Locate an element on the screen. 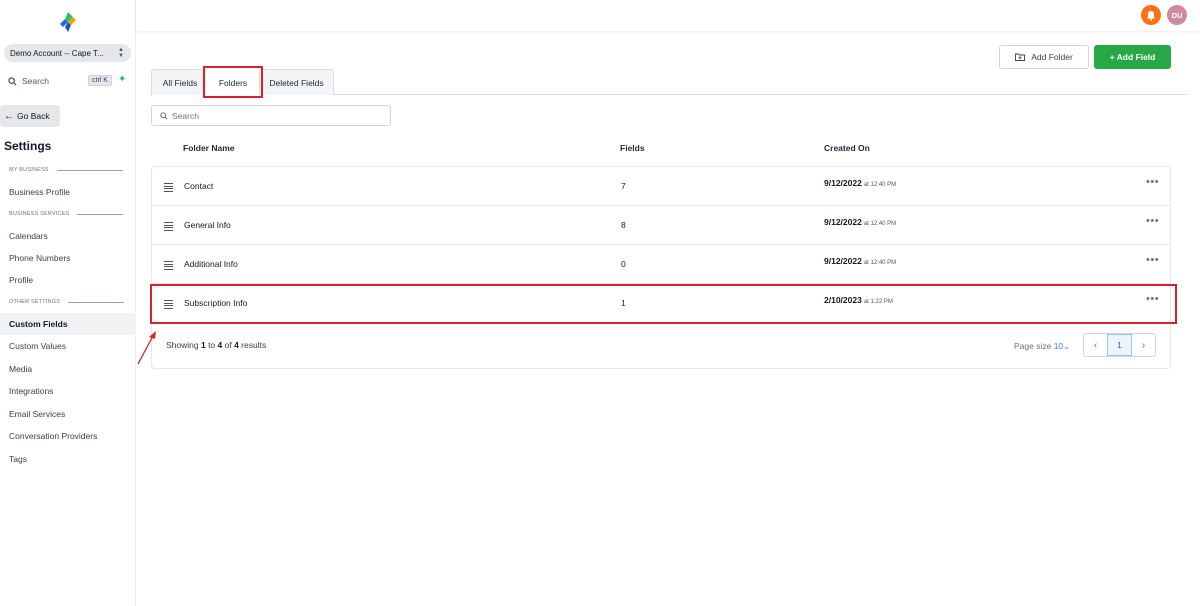  column-header-created-on: Created On is located at coordinates (847, 148).